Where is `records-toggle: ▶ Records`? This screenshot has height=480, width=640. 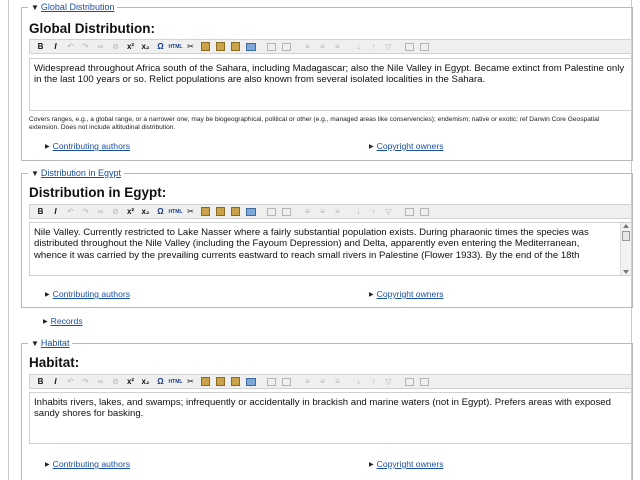
records-toggle: ▶ Records is located at coordinates (63, 321).